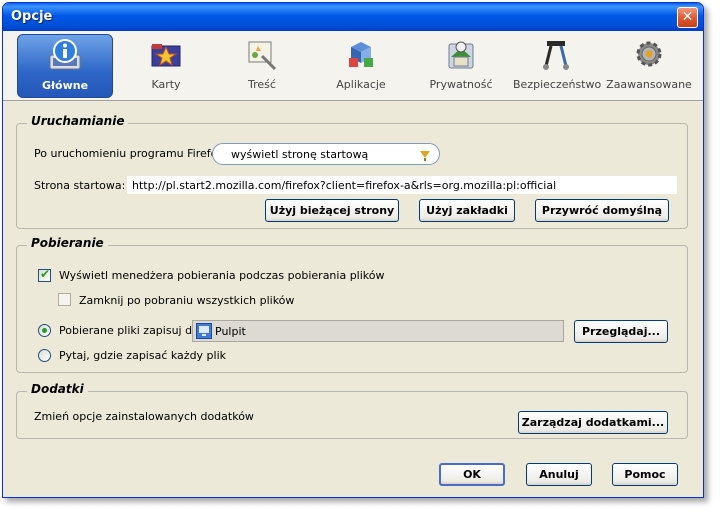 This screenshot has width=720, height=514. Describe the element at coordinates (602, 210) in the screenshot. I see `restore-default-button: Przywróć domyślną` at that location.